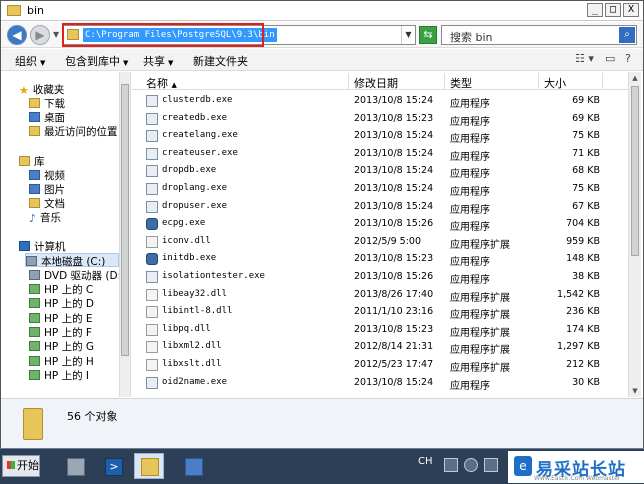 Image resolution: width=644 pixels, height=484 pixels. I want to click on nav-downloads: 下载, so click(47, 103).